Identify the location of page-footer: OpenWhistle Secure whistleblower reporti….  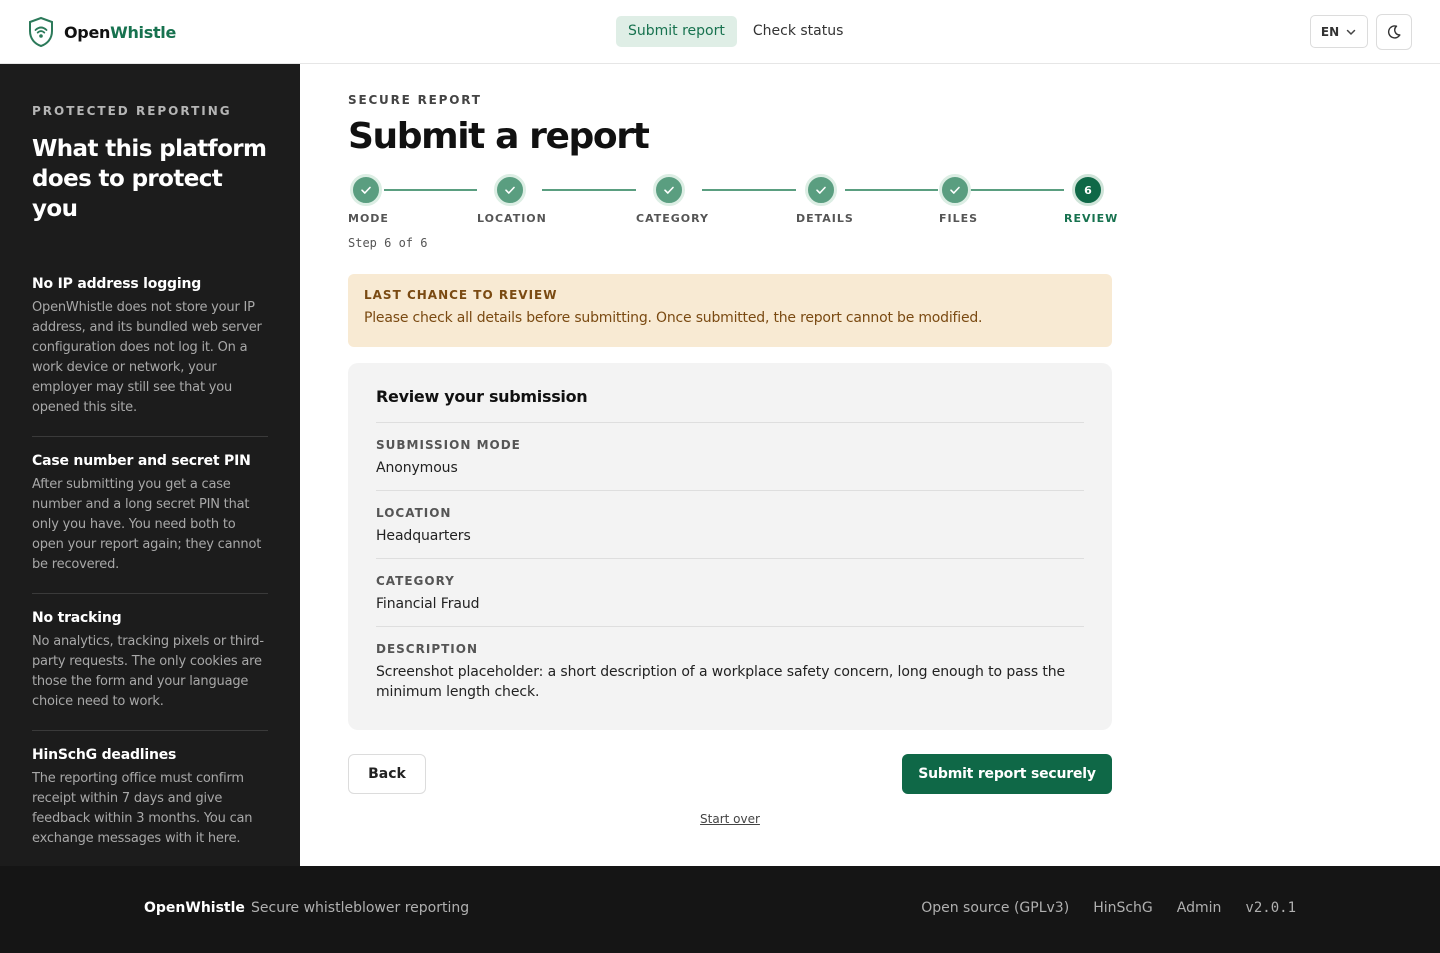
(720, 909).